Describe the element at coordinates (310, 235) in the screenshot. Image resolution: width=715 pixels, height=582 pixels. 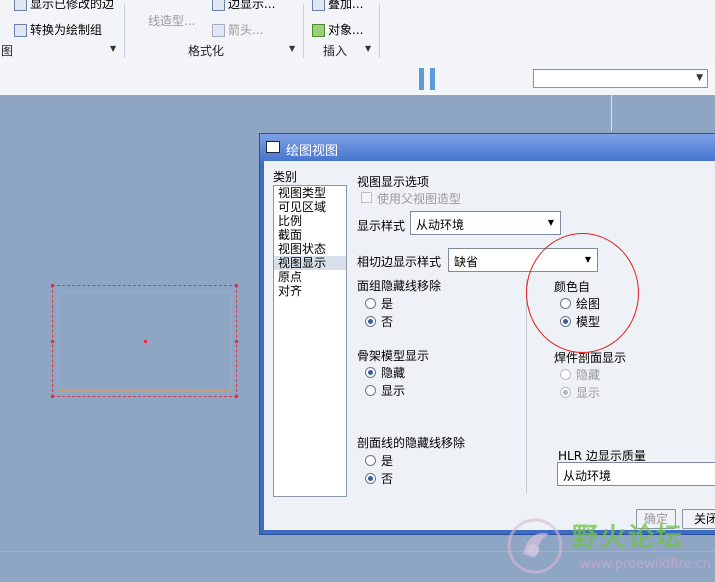
I see `category-item-section: 截面` at that location.